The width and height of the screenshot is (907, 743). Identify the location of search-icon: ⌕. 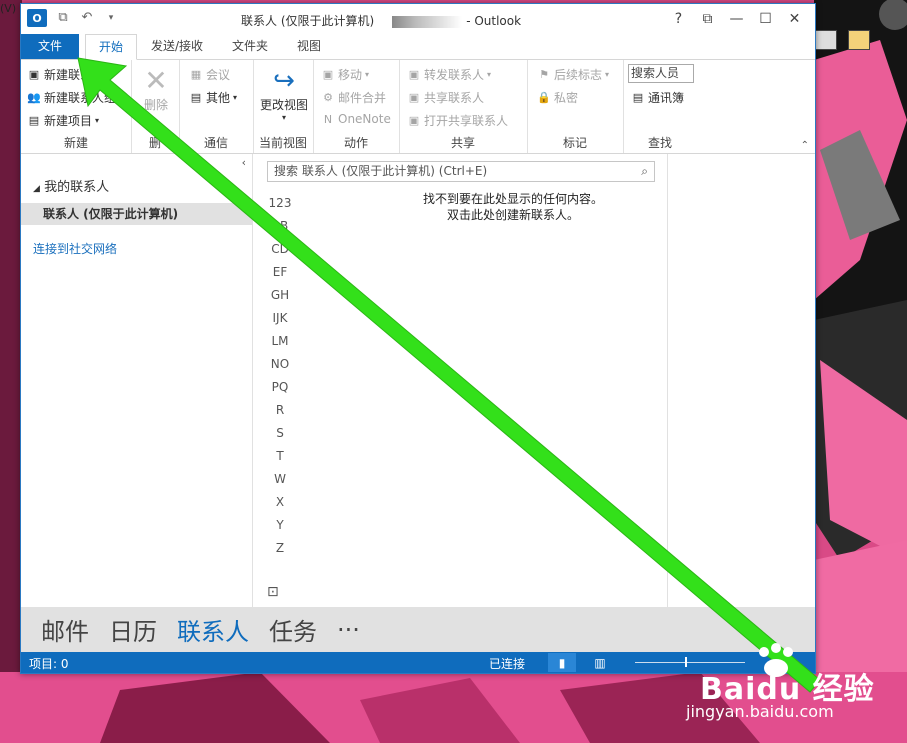
(644, 171).